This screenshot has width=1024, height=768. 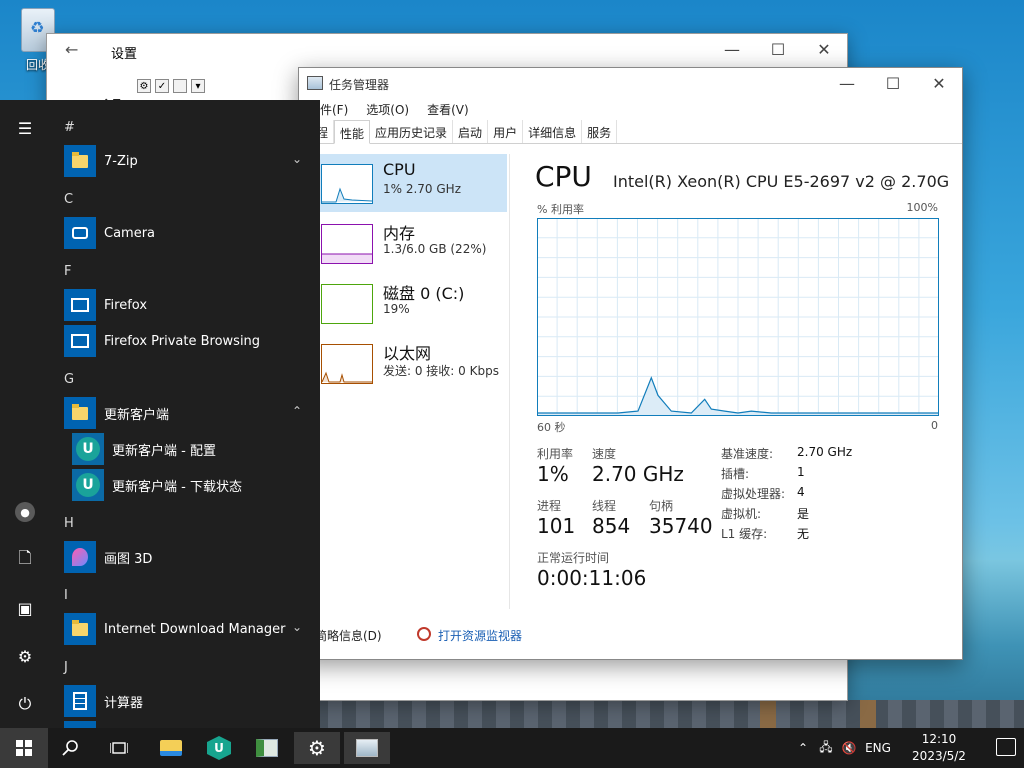 I want to click on stat-label-handles: 句柄, so click(x=661, y=506).